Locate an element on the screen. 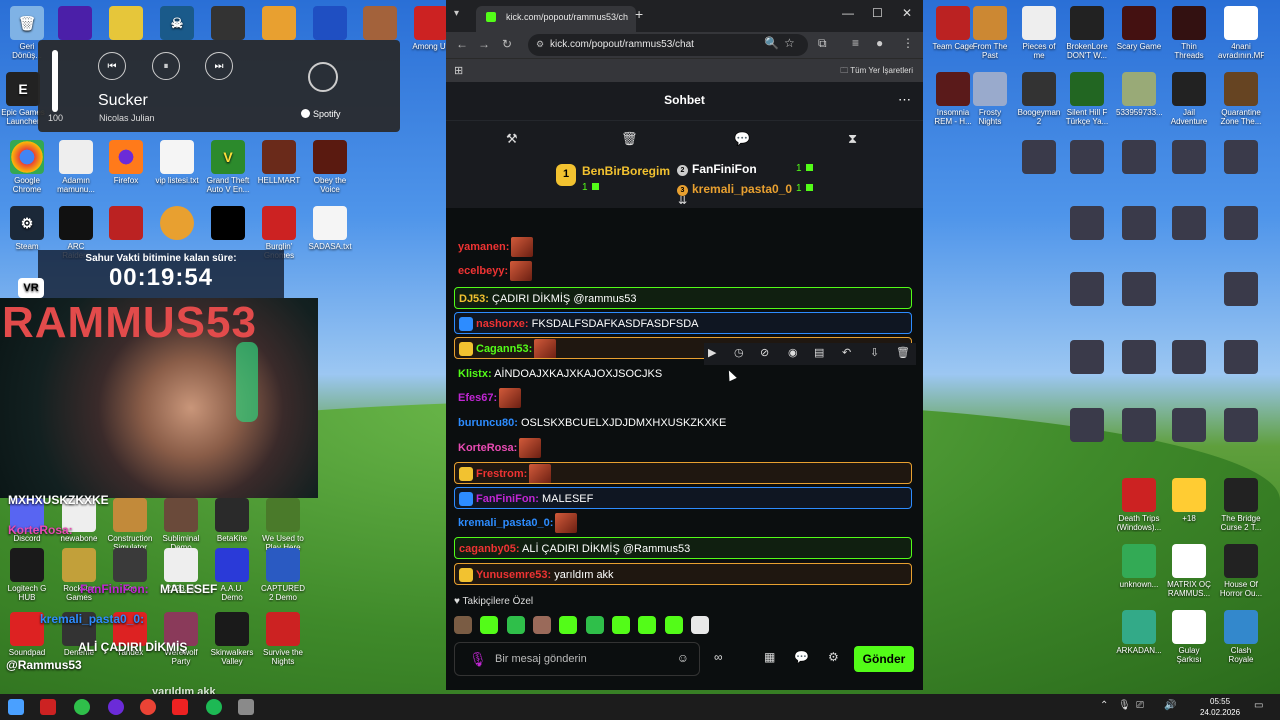  chat-username: kremali_pasta0_0: is located at coordinates (505, 523).